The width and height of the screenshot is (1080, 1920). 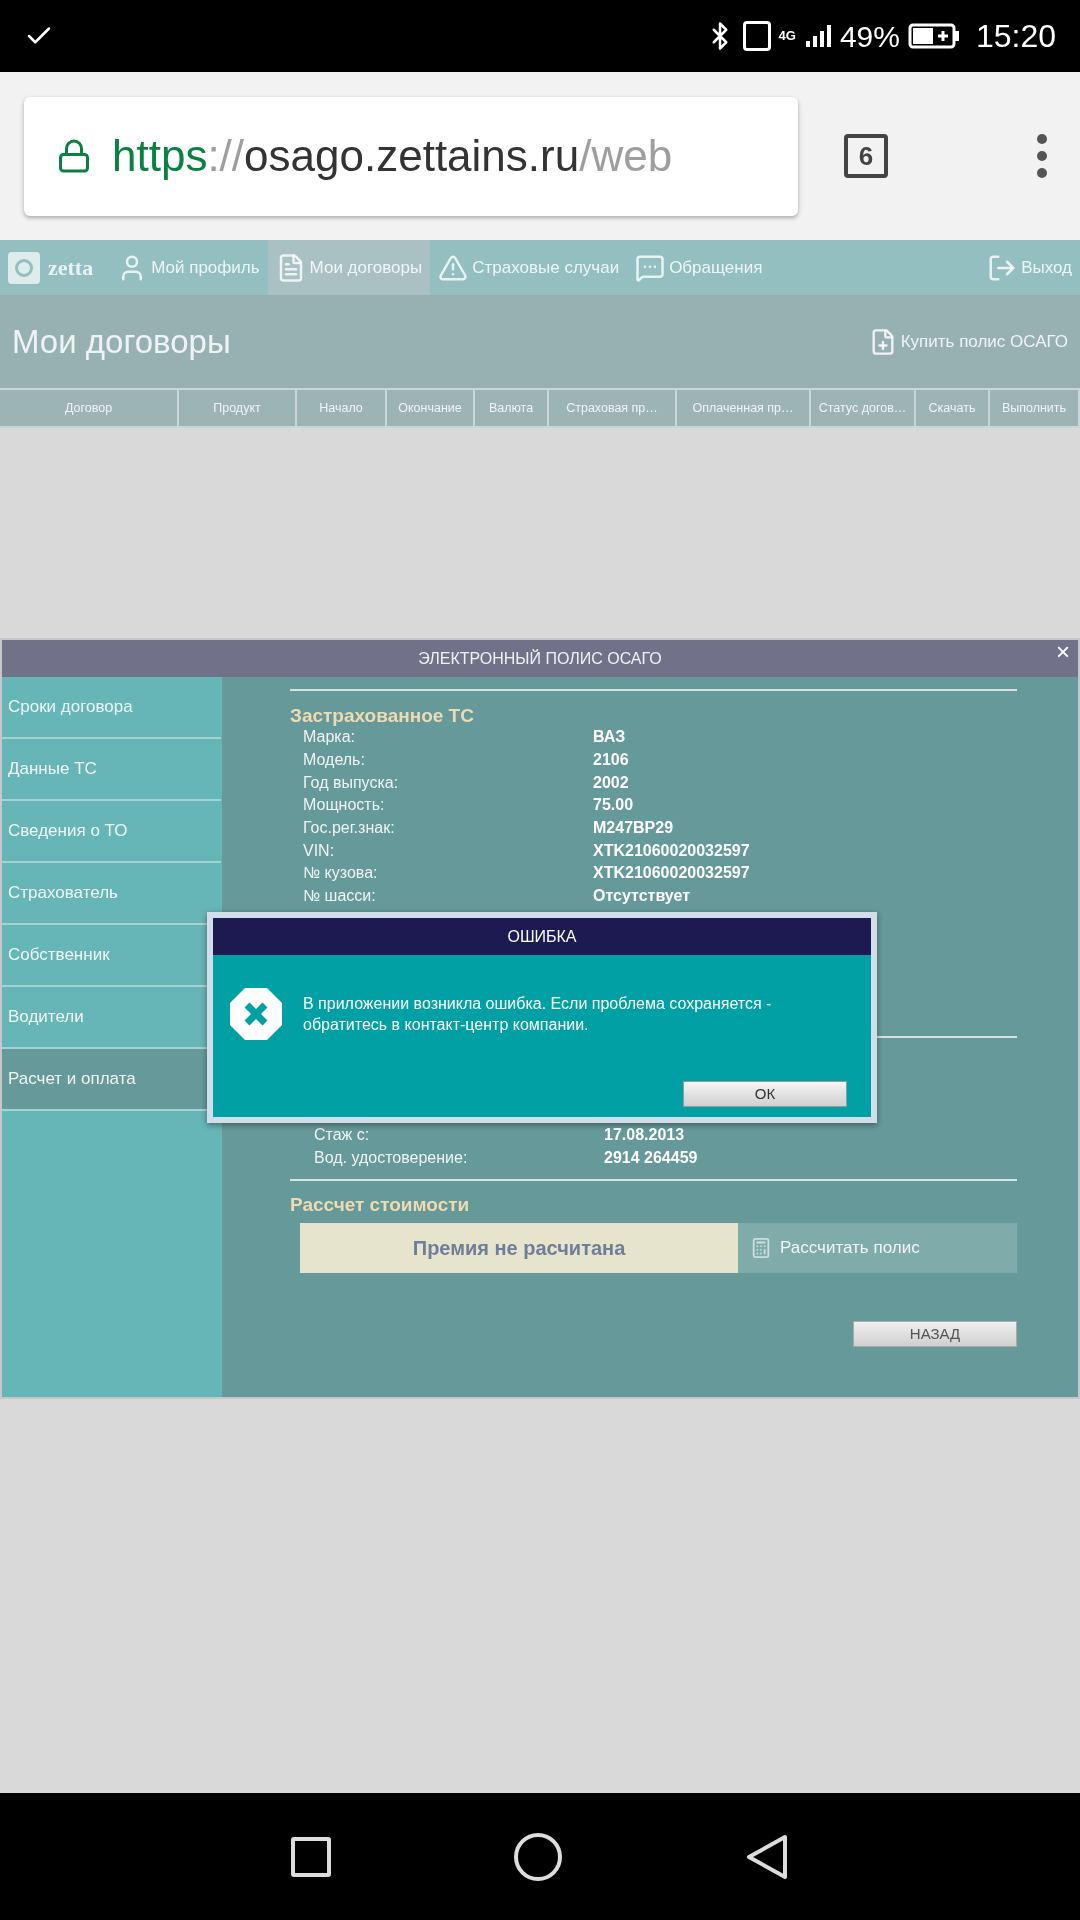 What do you see at coordinates (529, 267) in the screenshot?
I see `nav-tab: Страховые случаи` at bounding box center [529, 267].